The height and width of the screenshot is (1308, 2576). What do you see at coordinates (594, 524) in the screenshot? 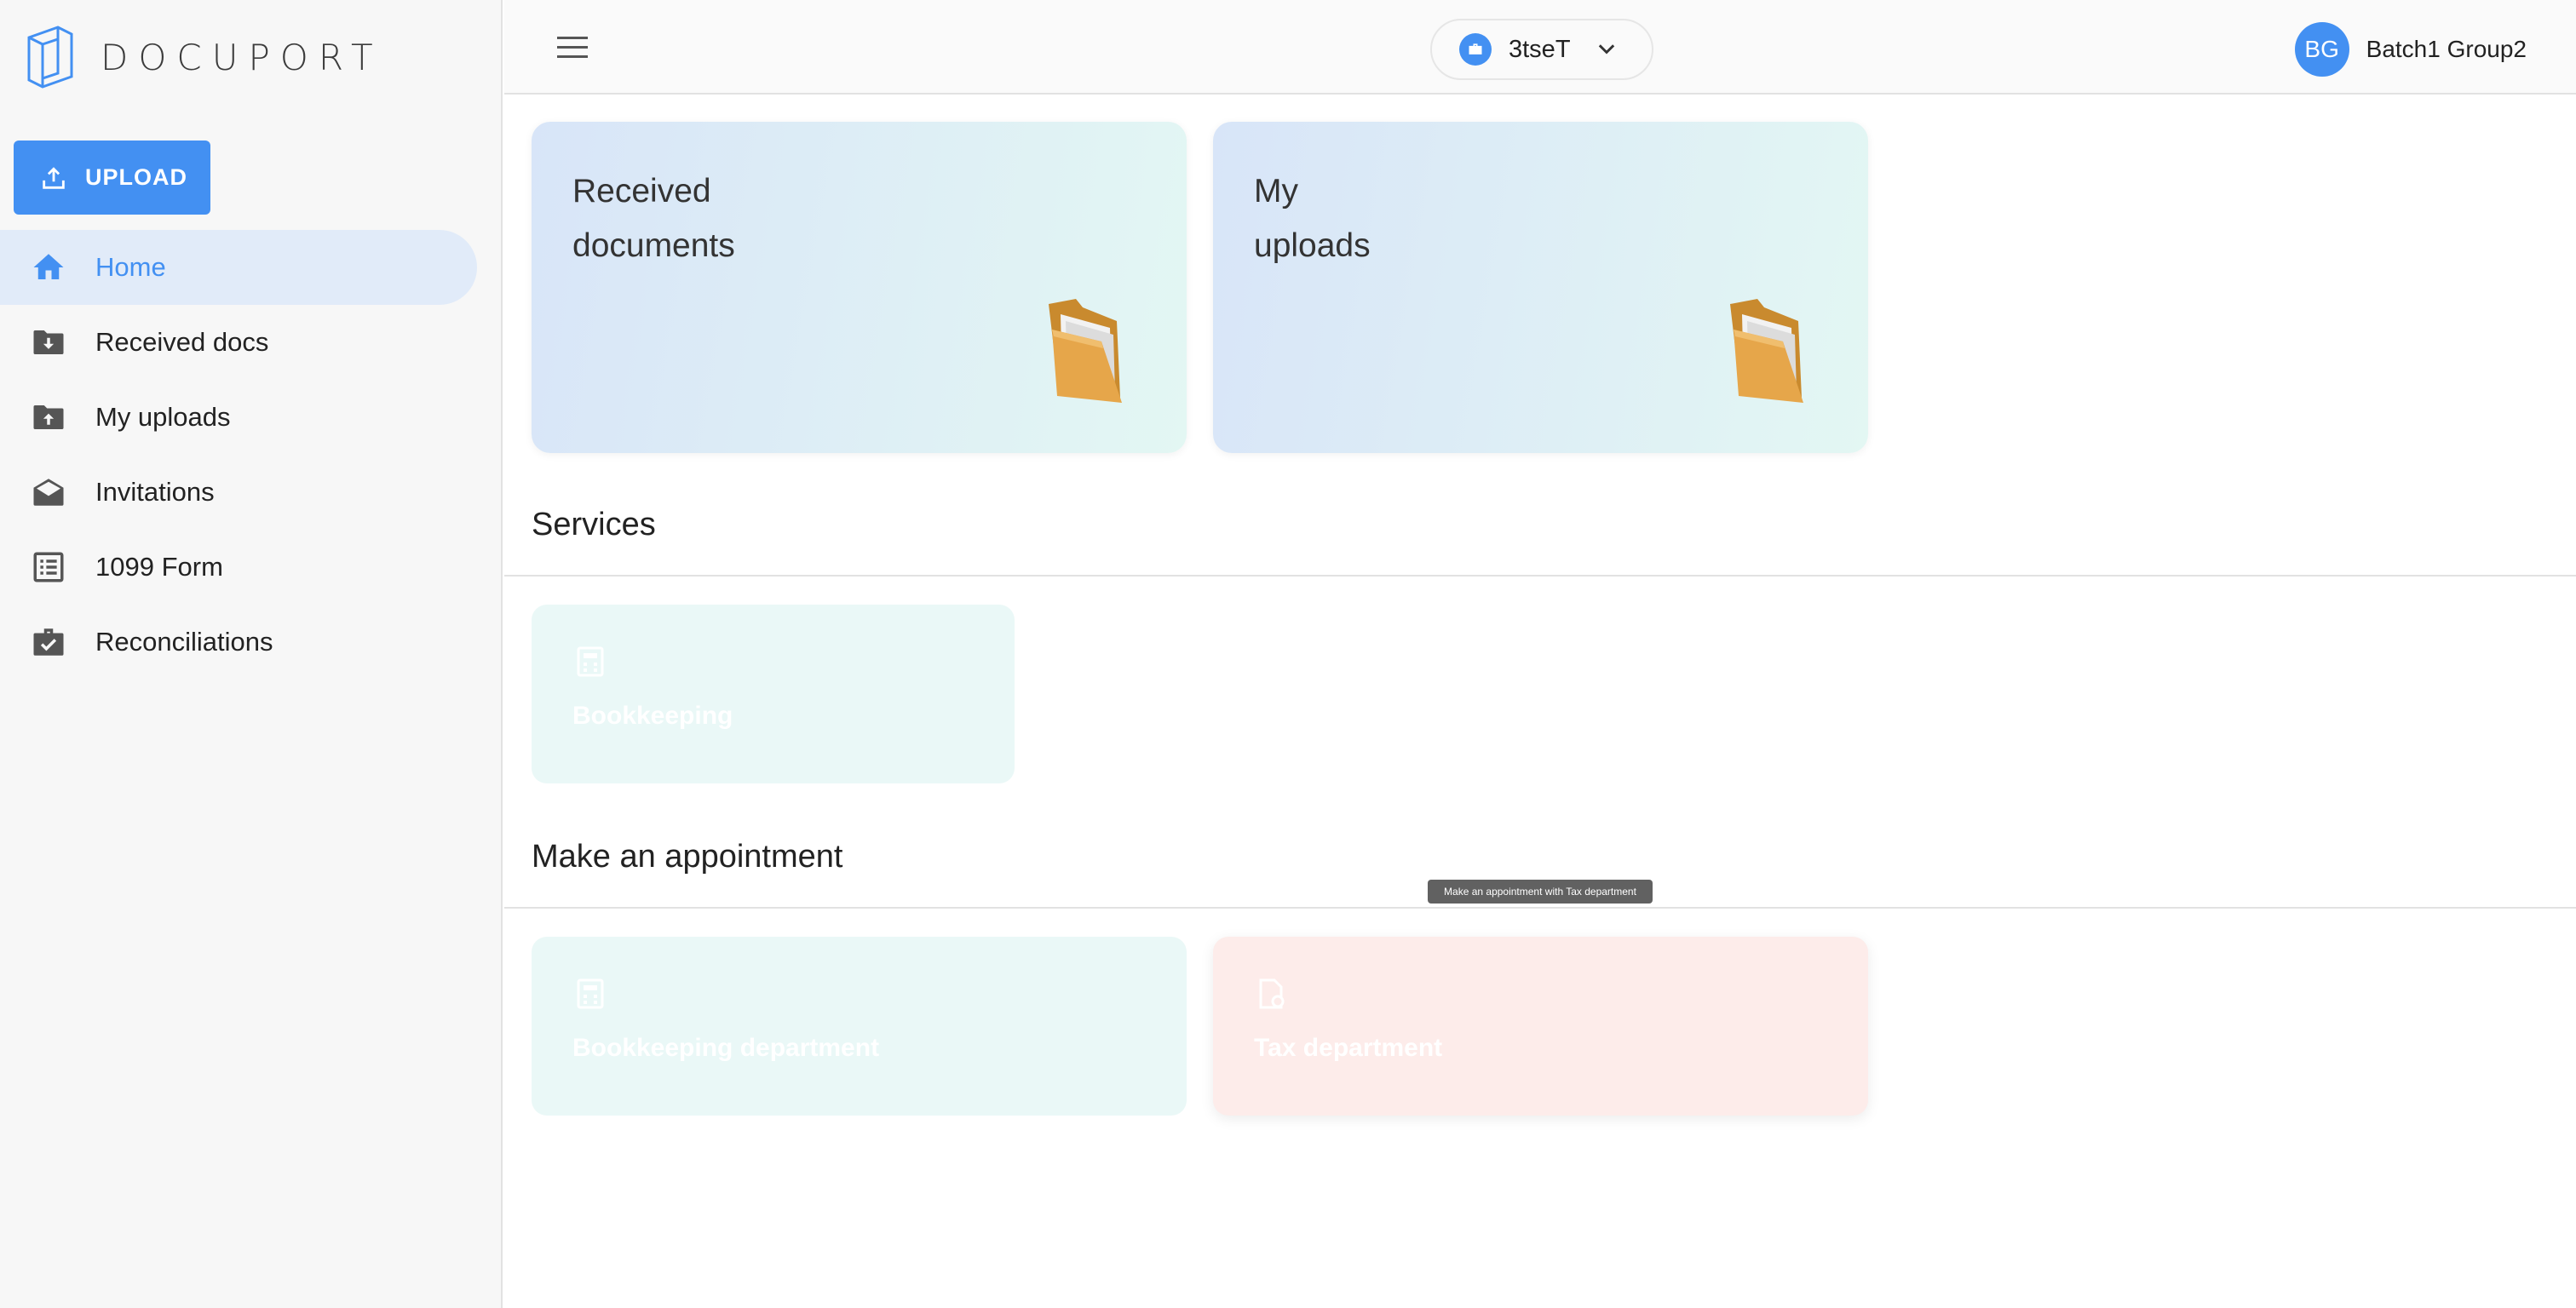
I see `services-title: Services` at bounding box center [594, 524].